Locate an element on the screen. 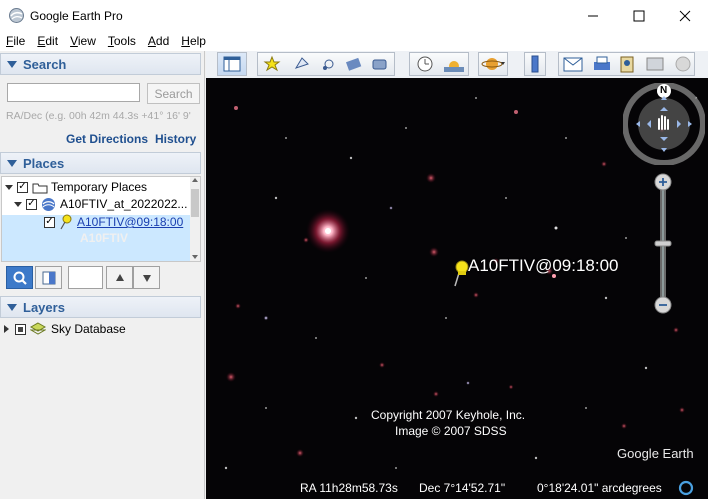  clock-sun-icons is located at coordinates (440, 64).